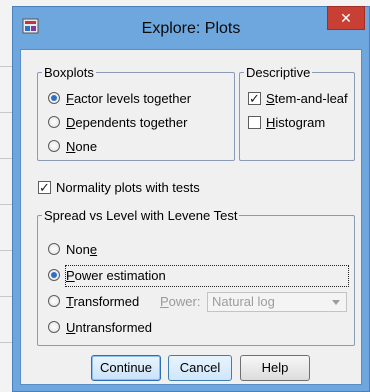  Describe the element at coordinates (307, 98) in the screenshot. I see `checkbox-label: Stem-and-leaf` at that location.